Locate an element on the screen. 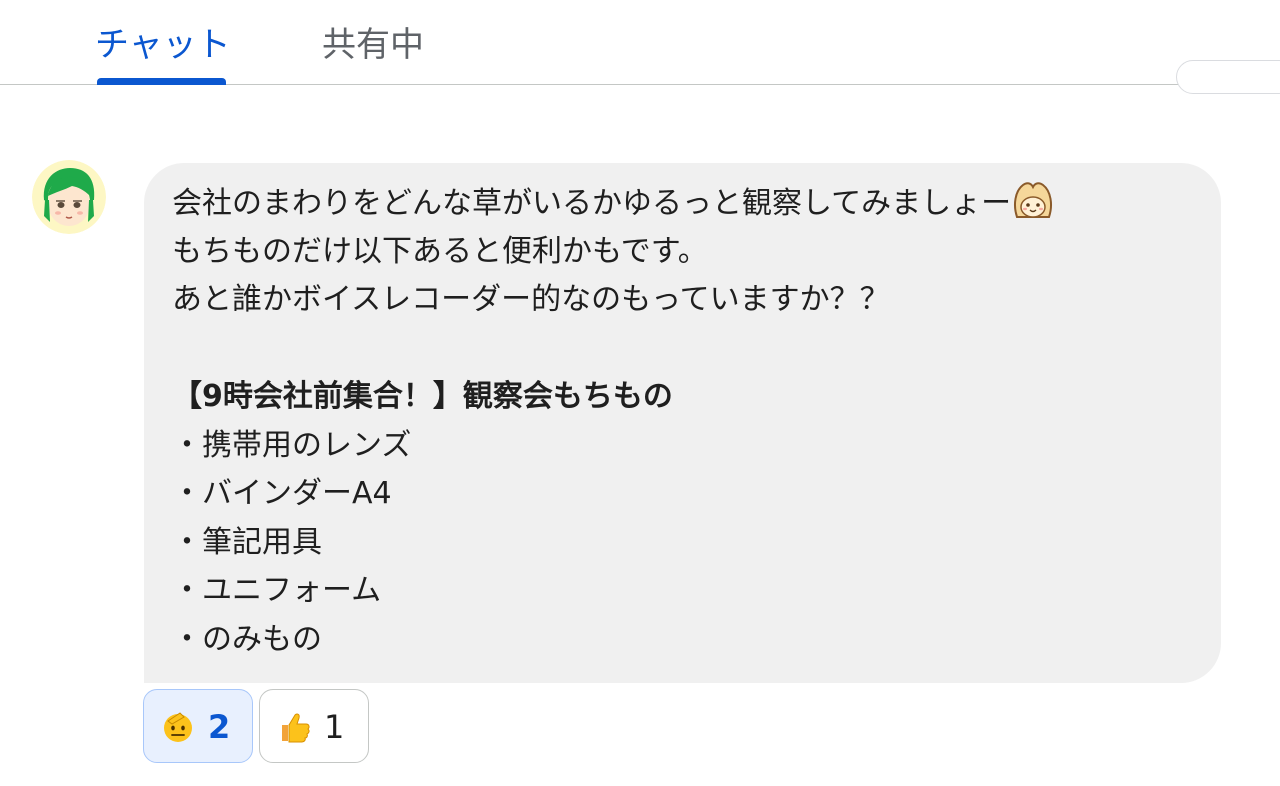 Image resolution: width=1280 pixels, height=786 pixels. list-item: ・のみもの is located at coordinates (247, 639).